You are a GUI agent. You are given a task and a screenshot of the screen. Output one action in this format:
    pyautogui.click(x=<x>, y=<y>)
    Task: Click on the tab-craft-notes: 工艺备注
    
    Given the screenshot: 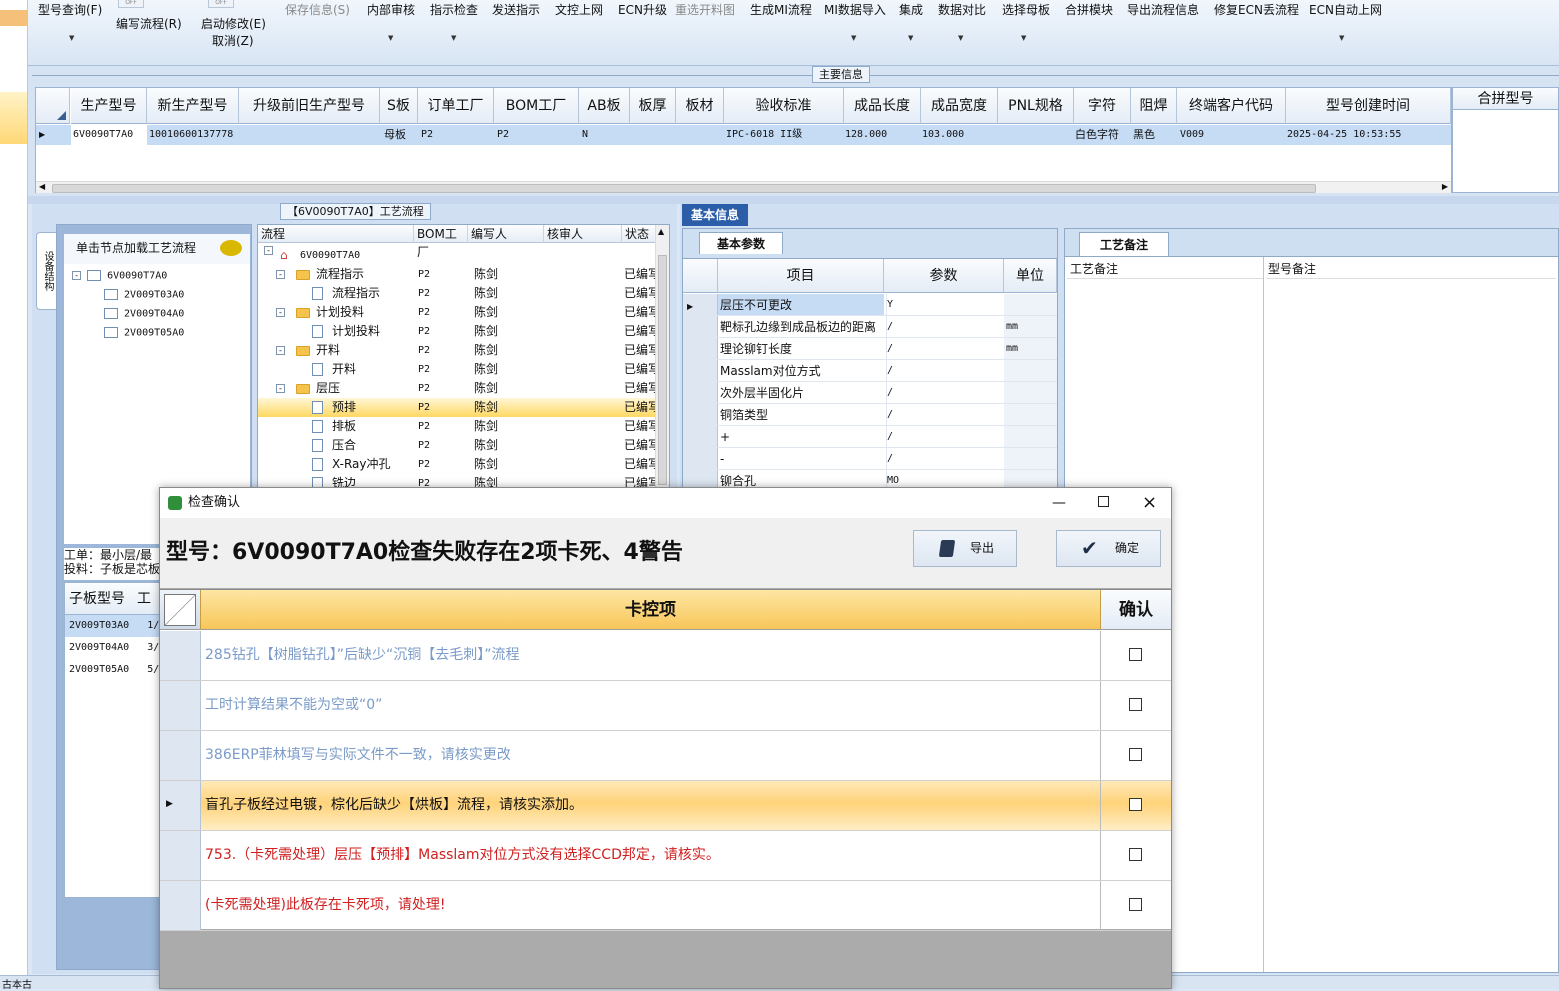 What is the action you would take?
    pyautogui.click(x=1124, y=244)
    